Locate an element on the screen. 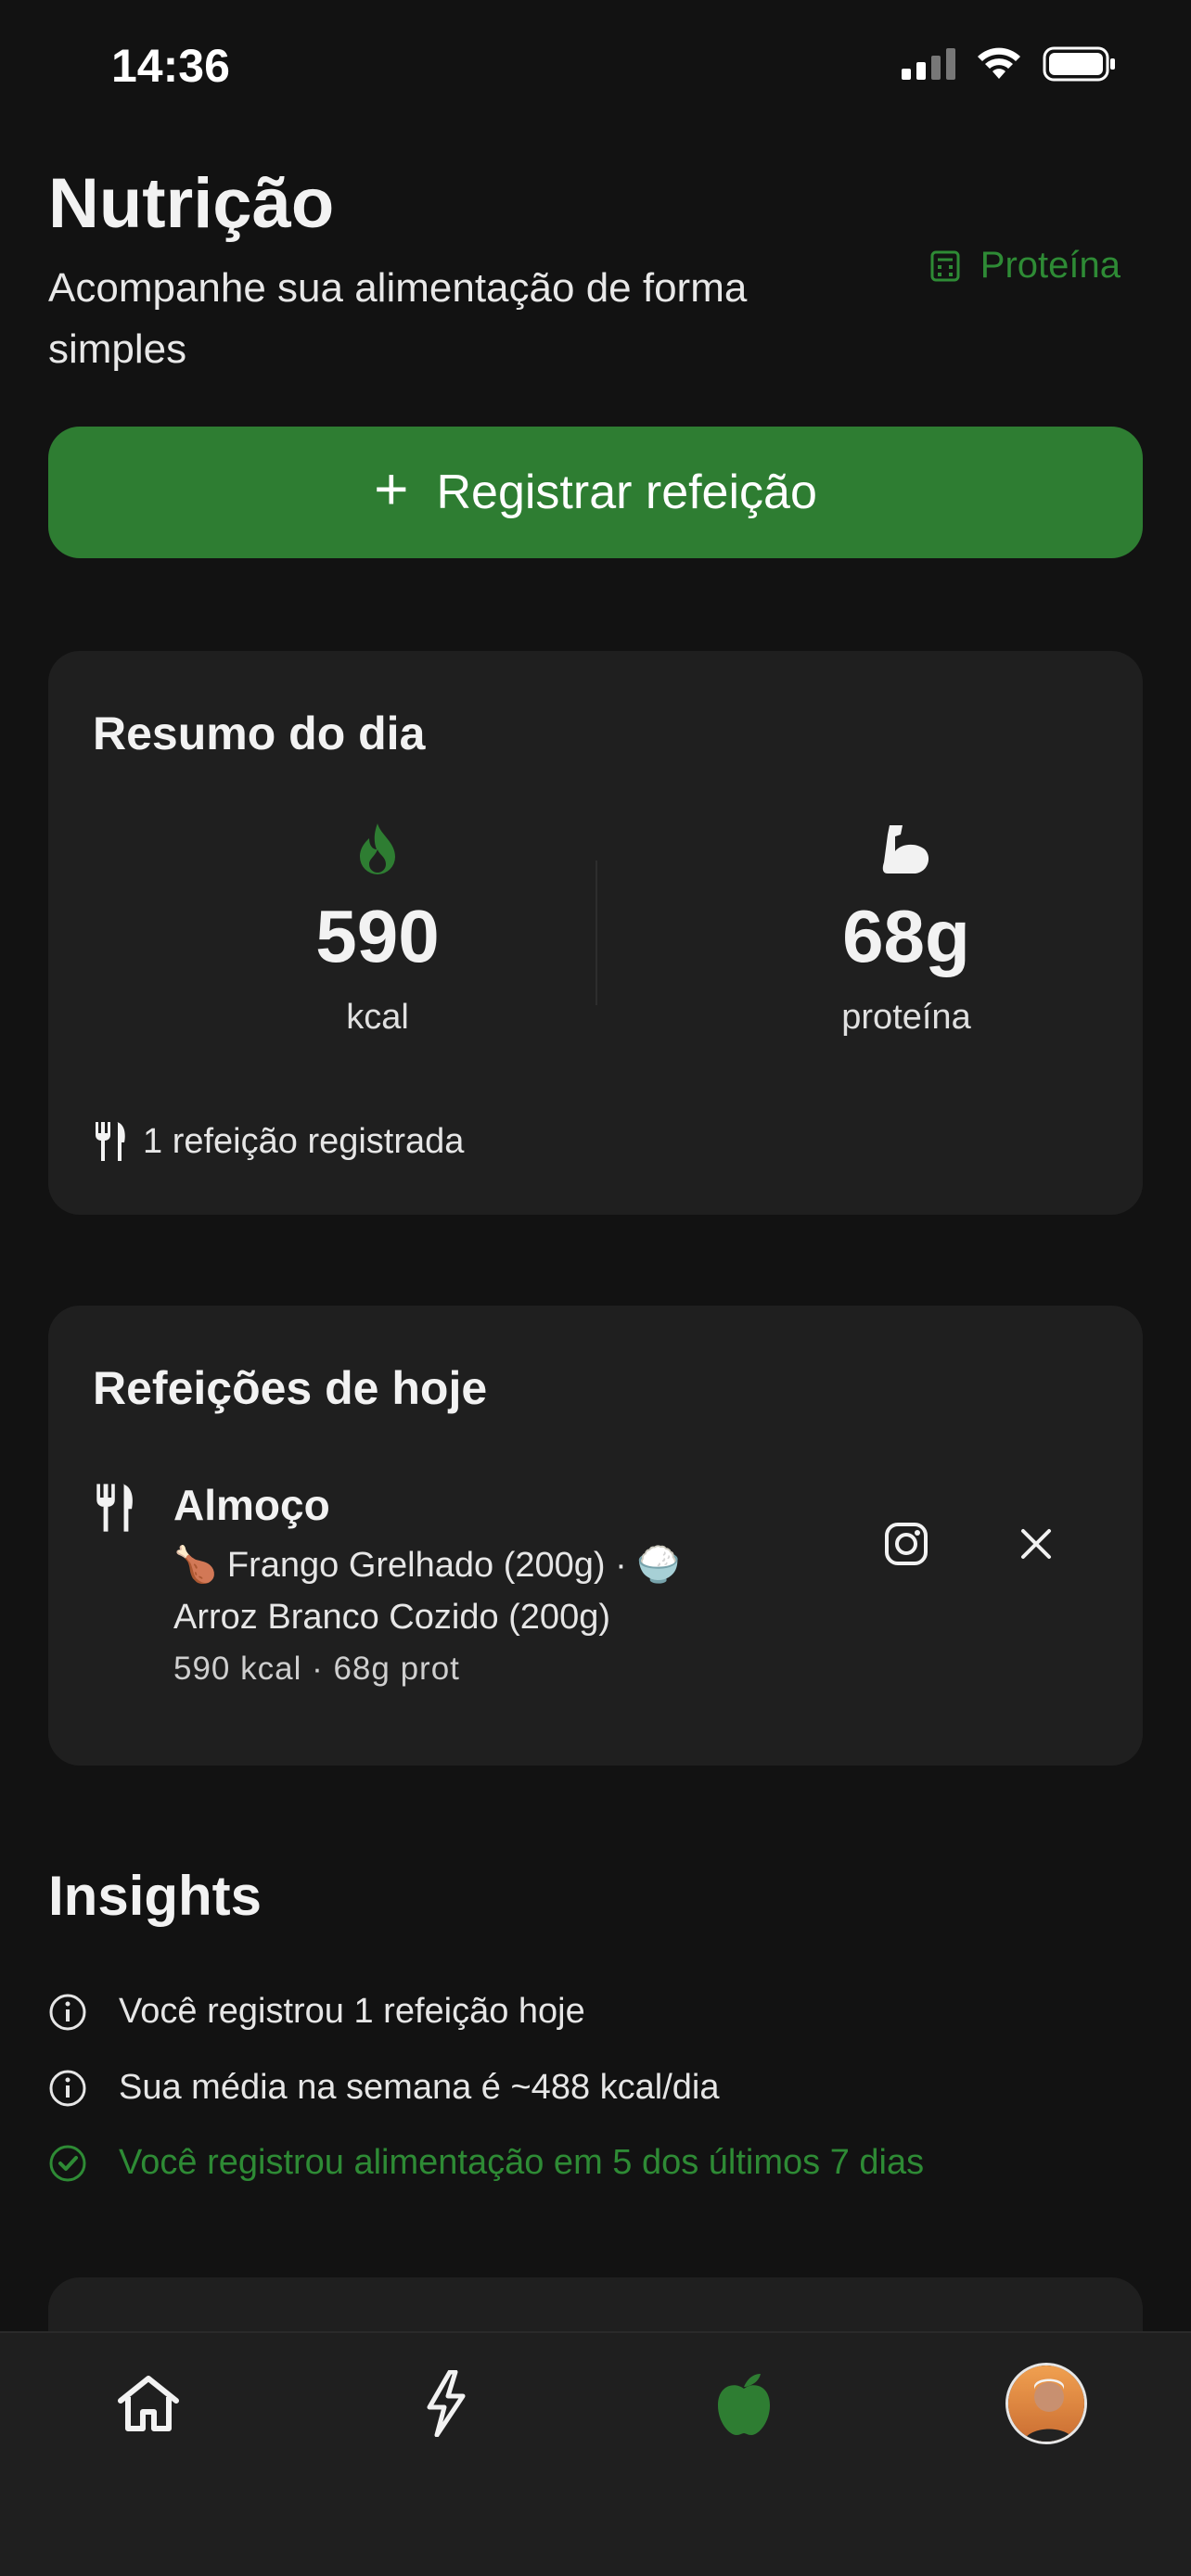 This screenshot has width=1191, height=2576. summary-title: Resumo do dia is located at coordinates (259, 733).